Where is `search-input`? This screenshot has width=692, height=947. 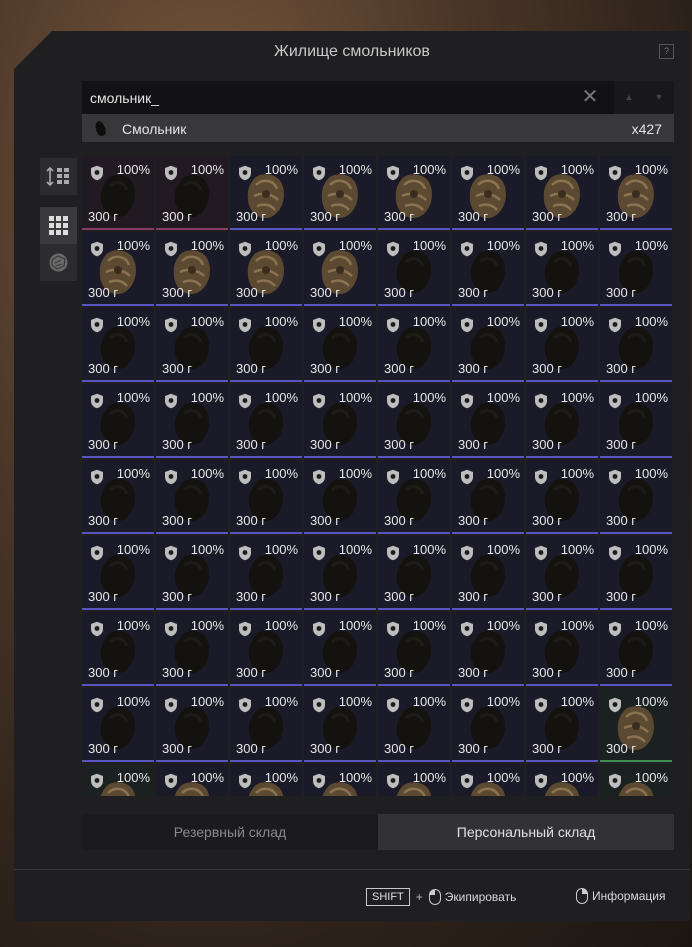
search-input is located at coordinates (346, 97).